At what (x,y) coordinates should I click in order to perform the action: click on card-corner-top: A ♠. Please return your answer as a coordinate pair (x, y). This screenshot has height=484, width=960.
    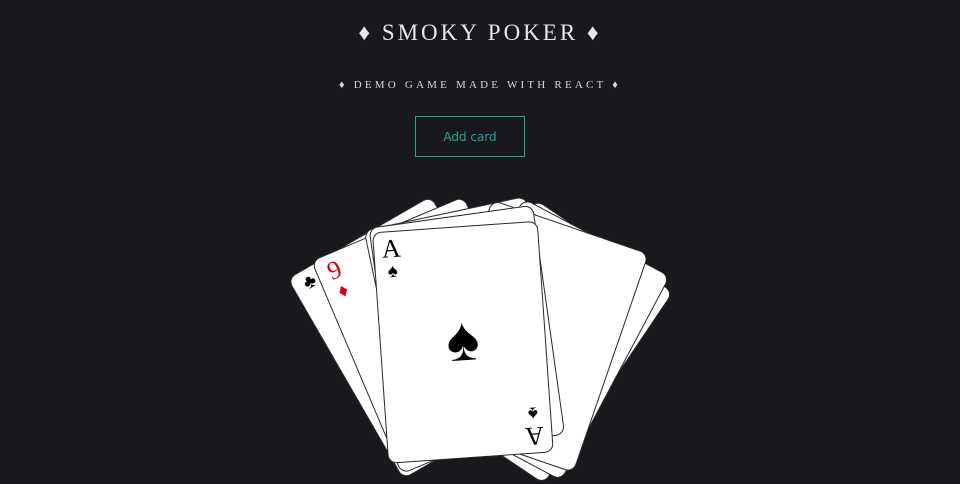
    Looking at the image, I should click on (391, 258).